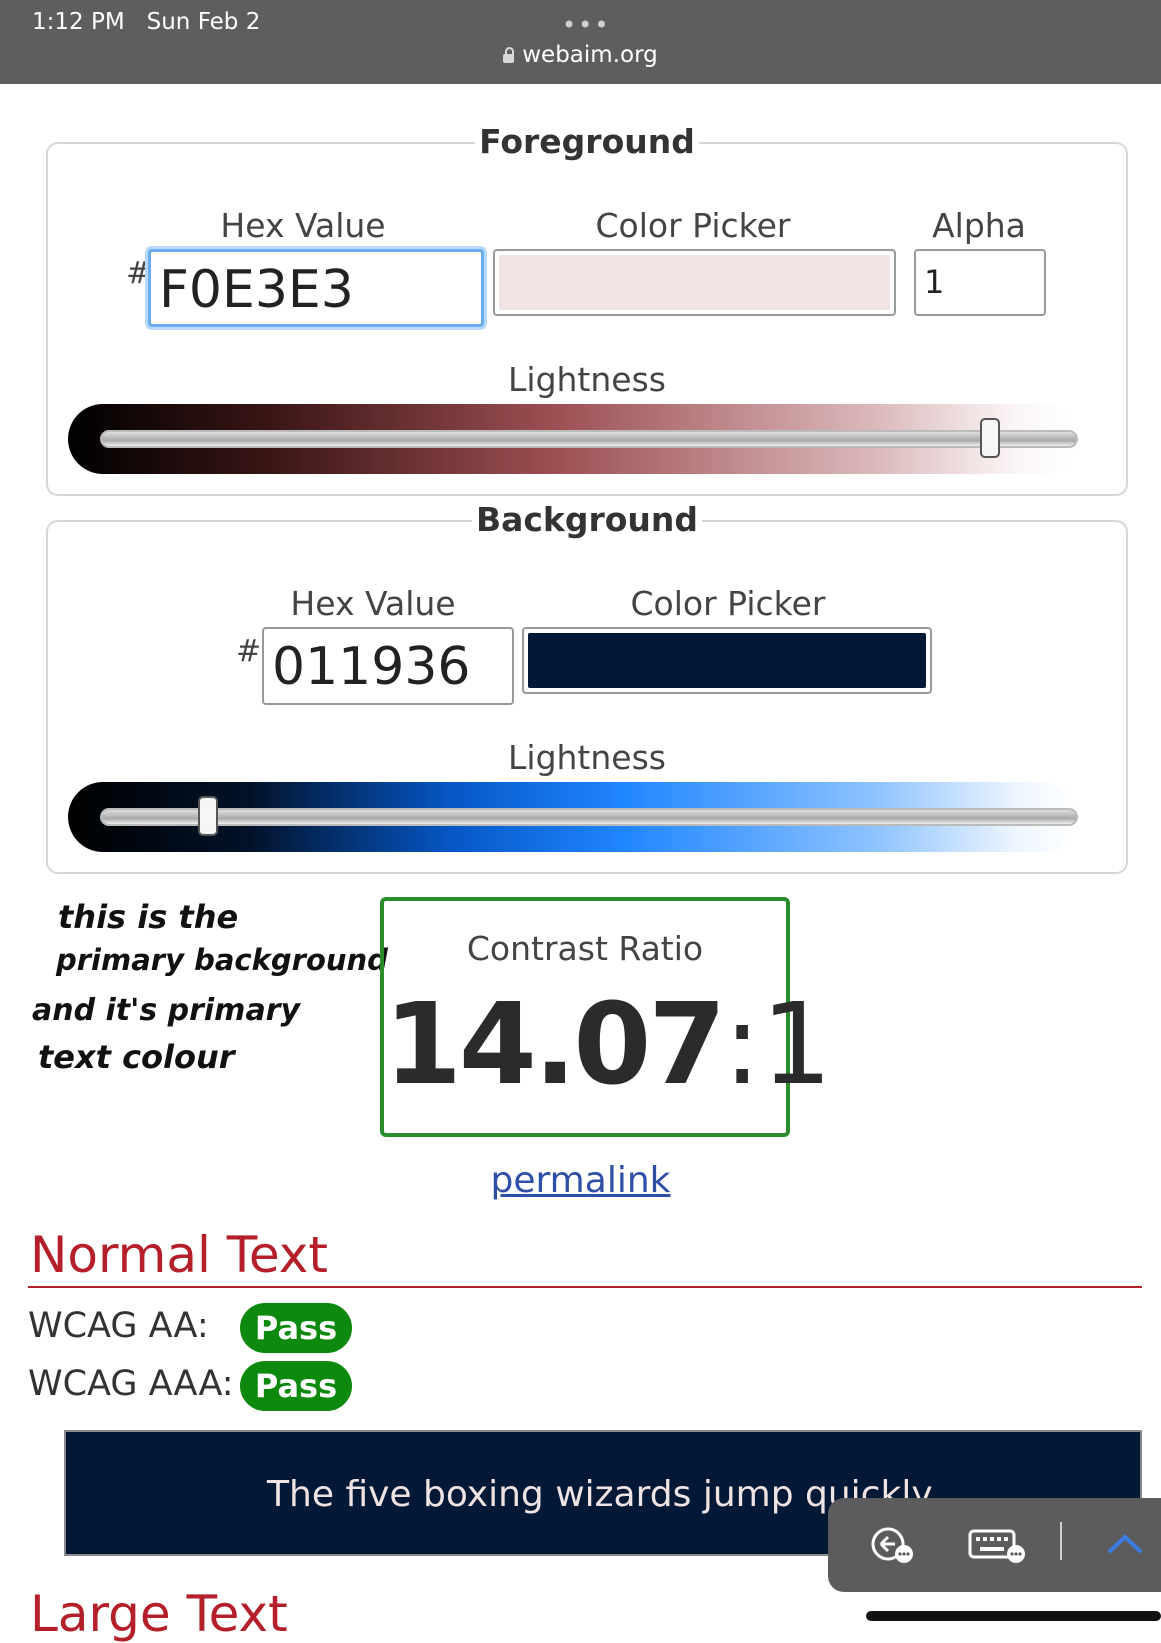  I want to click on annotation-line-1: this is the, so click(148, 917).